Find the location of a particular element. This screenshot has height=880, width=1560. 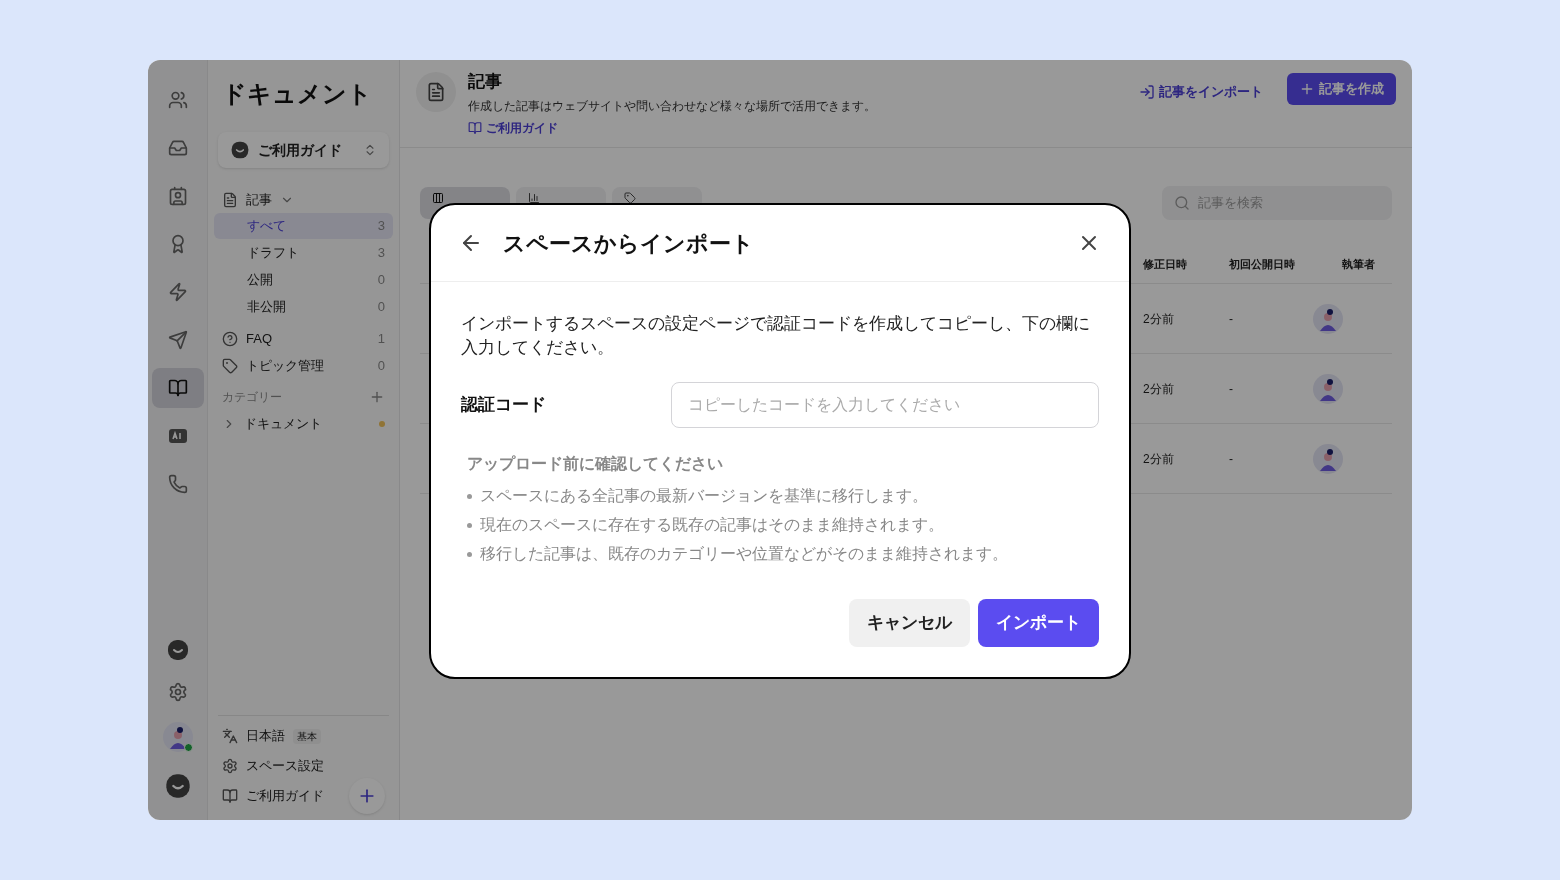

inbox-icon is located at coordinates (177, 148).